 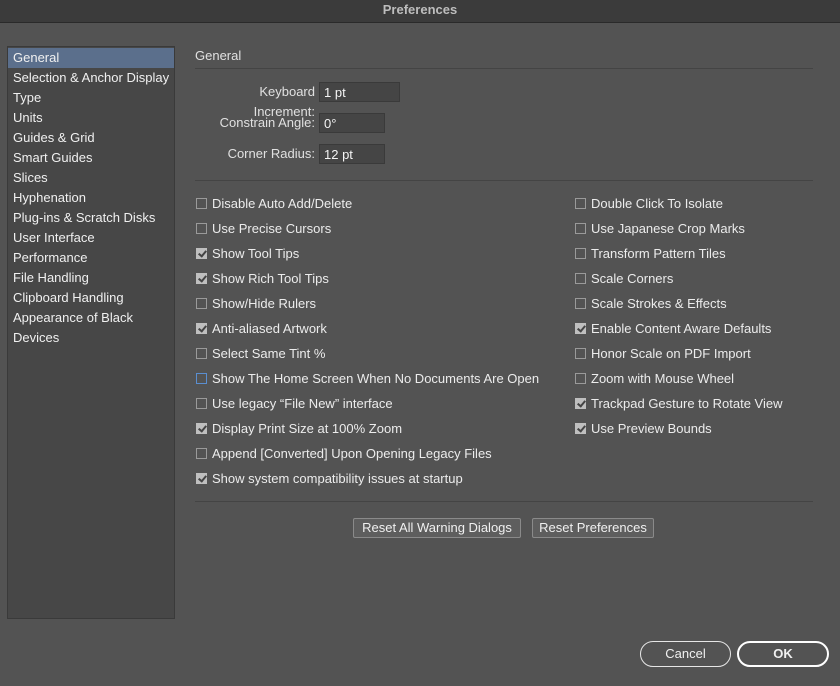 What do you see at coordinates (91, 278) in the screenshot?
I see `sidebar-item-file-handling: File Handling` at bounding box center [91, 278].